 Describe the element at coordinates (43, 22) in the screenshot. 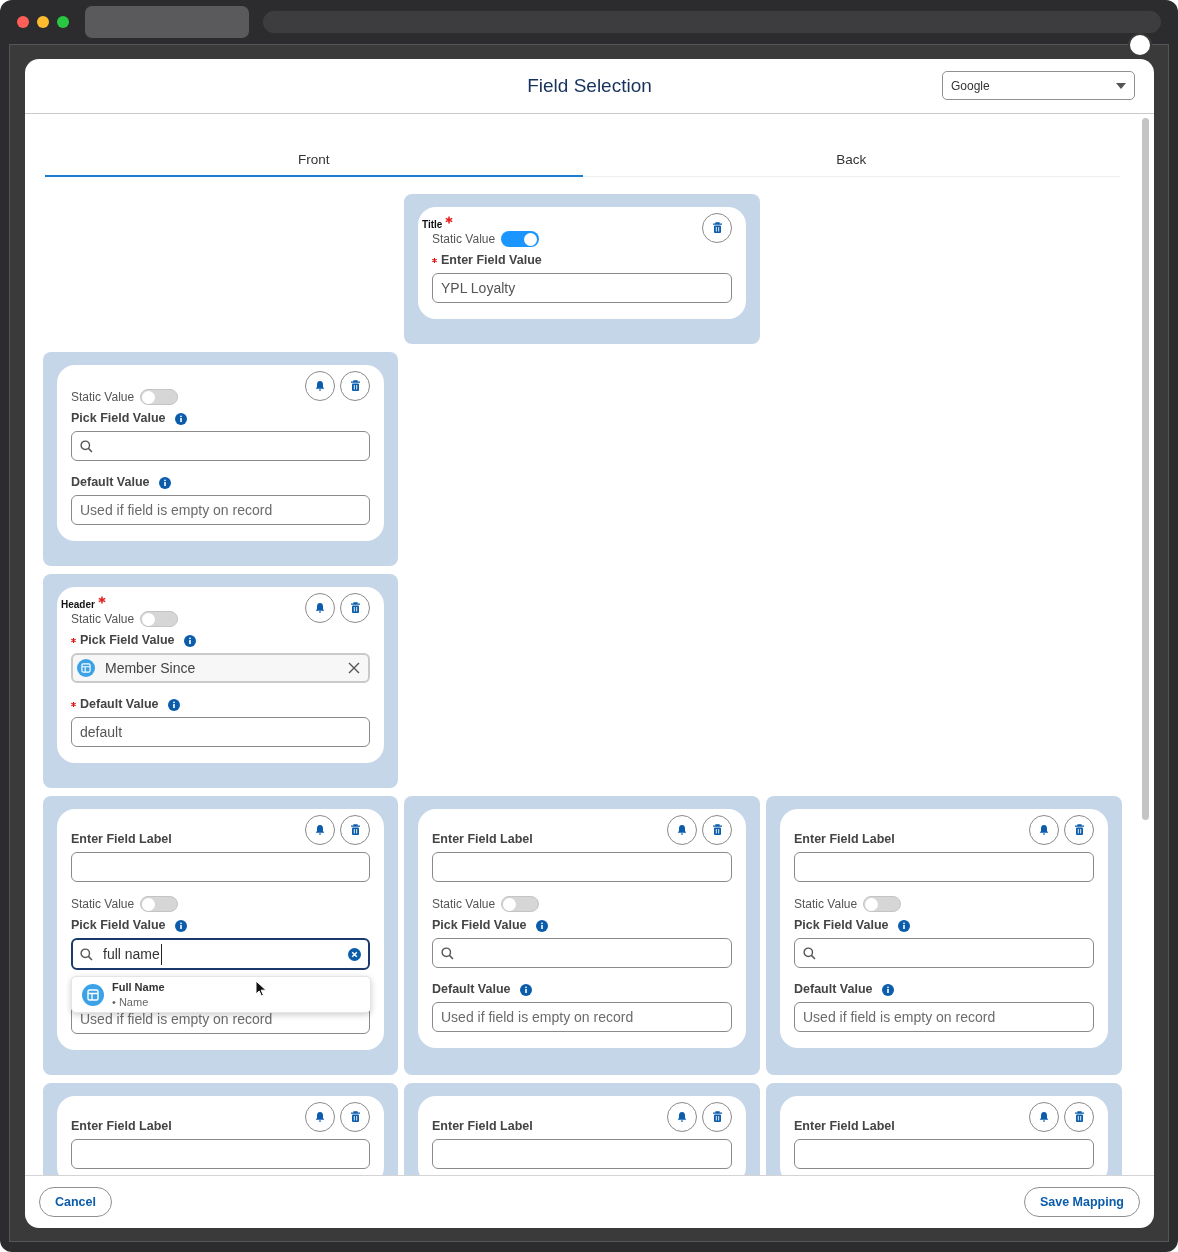

I see `minimize-window-button` at that location.